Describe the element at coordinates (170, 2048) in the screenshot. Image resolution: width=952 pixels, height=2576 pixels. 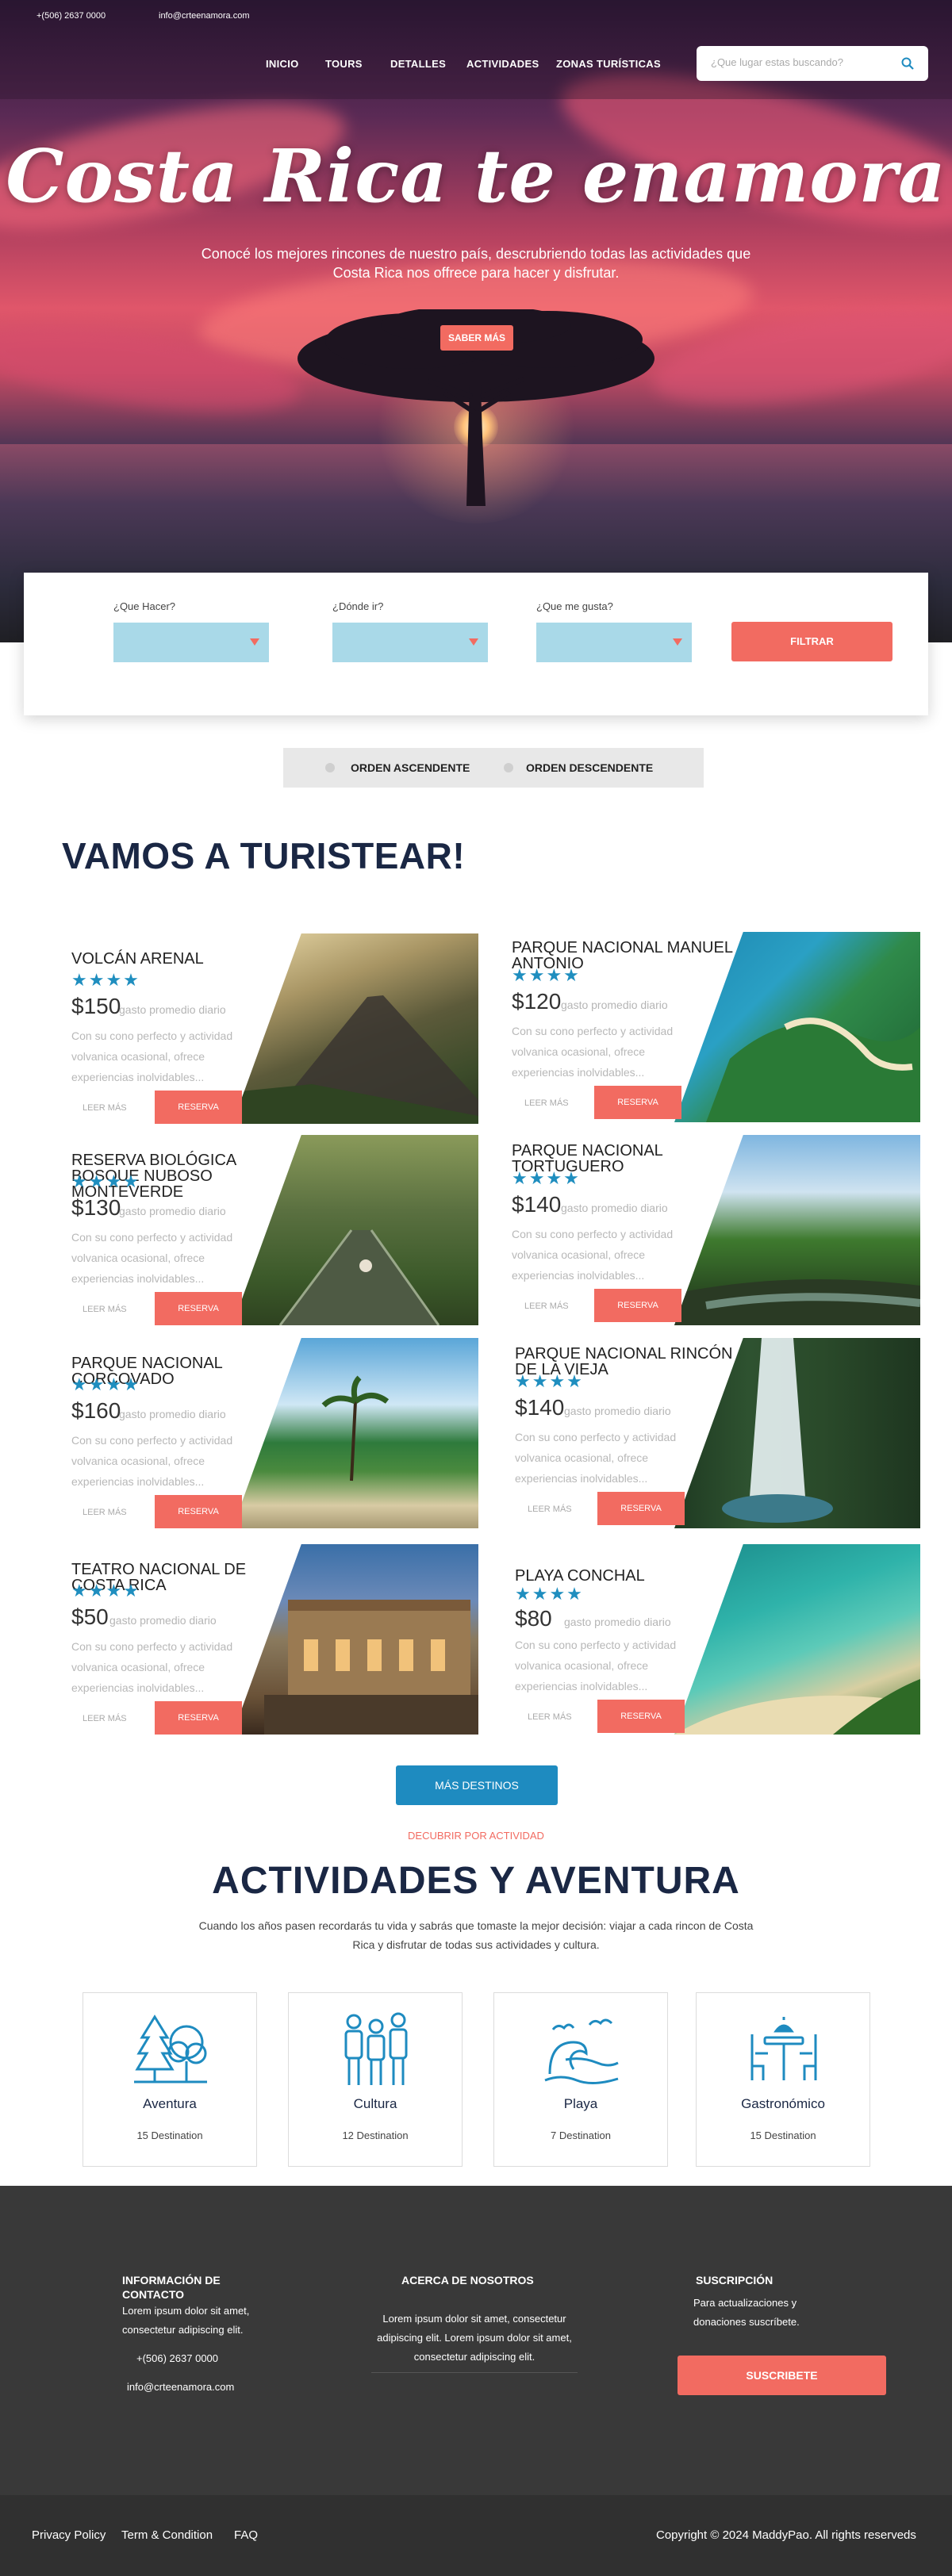
I see `forest-icon` at that location.